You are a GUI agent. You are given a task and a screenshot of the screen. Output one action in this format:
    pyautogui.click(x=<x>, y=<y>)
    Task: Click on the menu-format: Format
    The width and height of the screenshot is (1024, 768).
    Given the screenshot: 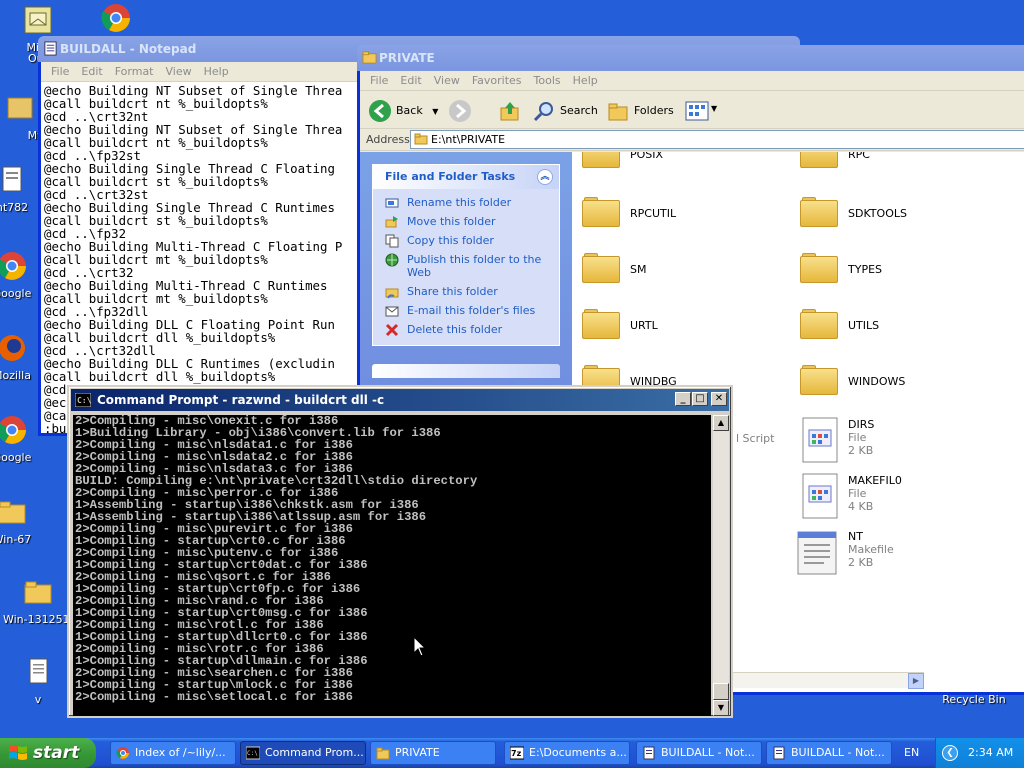 What is the action you would take?
    pyautogui.click(x=134, y=71)
    